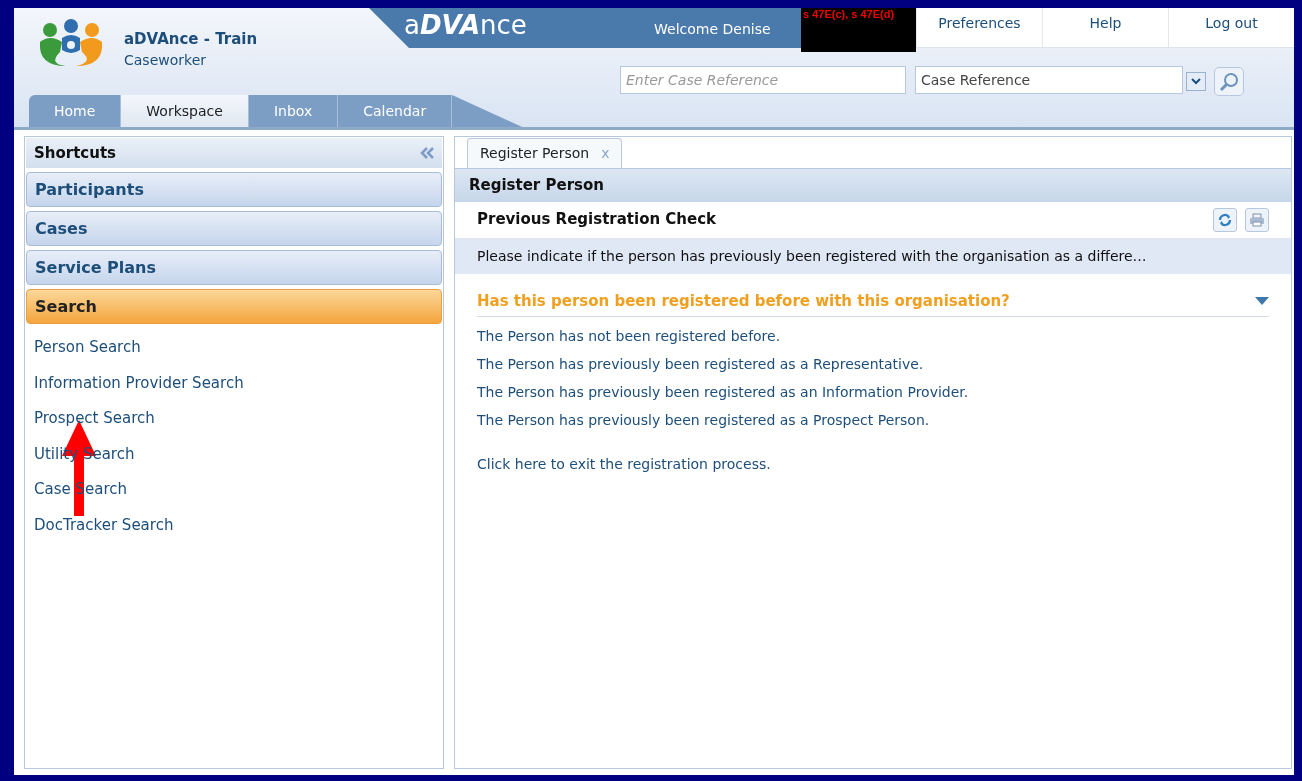 The width and height of the screenshot is (1302, 781). I want to click on header-link: Log out, so click(1231, 27).